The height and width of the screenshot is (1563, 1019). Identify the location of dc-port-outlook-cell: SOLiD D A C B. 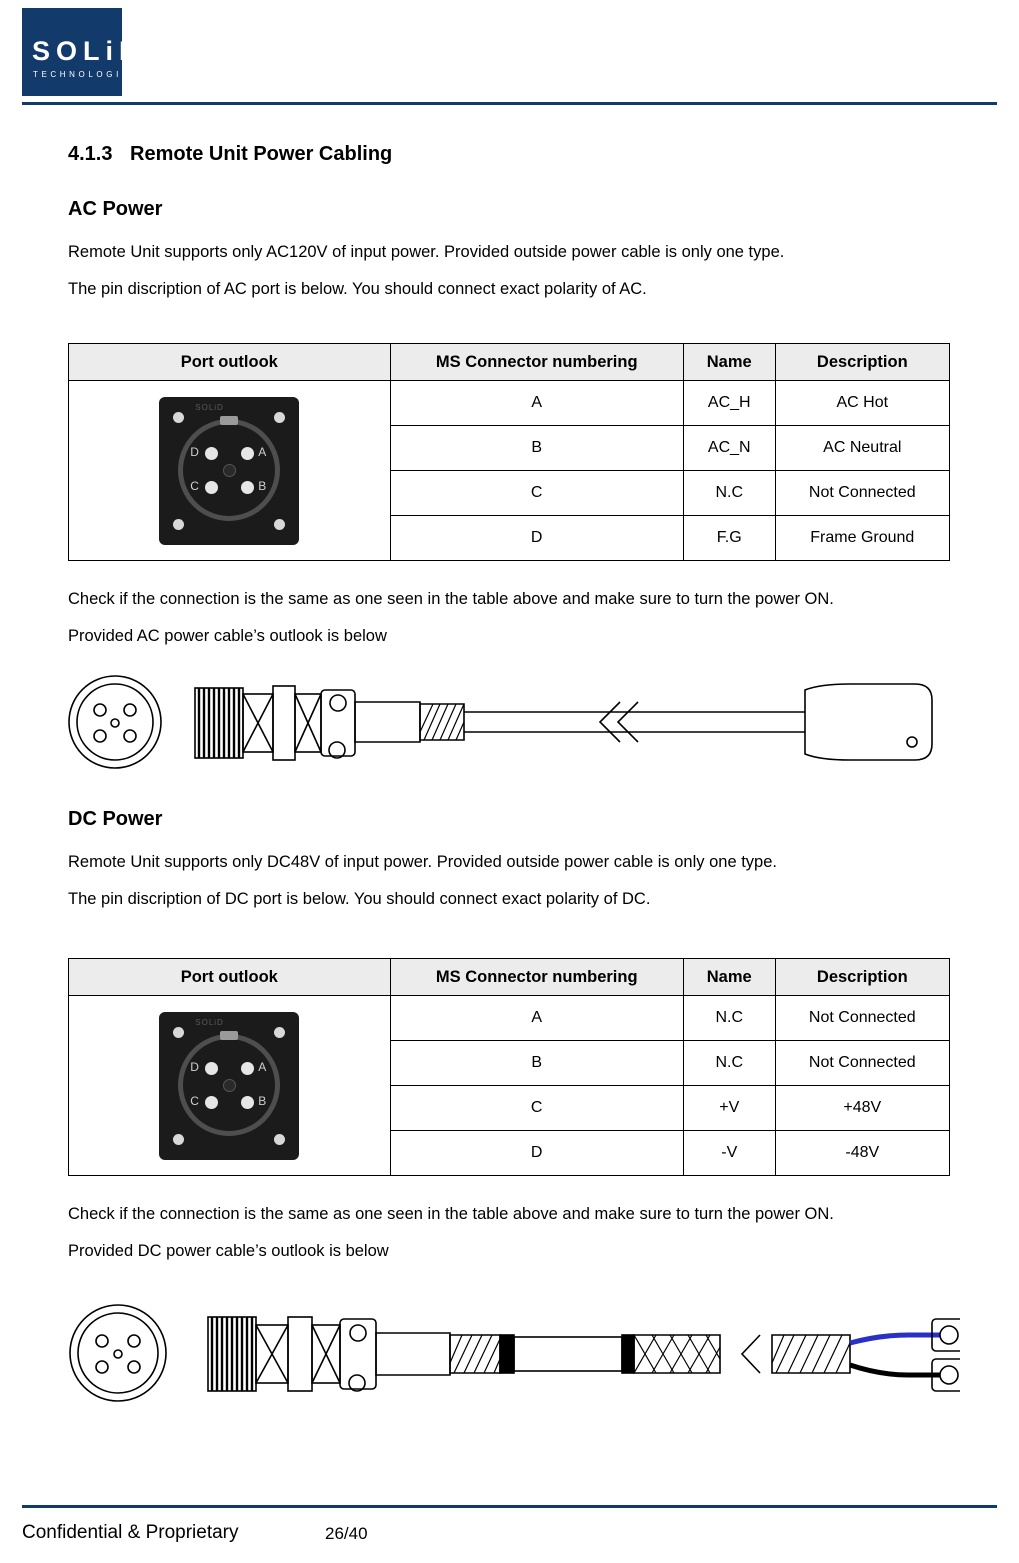
(229, 1085).